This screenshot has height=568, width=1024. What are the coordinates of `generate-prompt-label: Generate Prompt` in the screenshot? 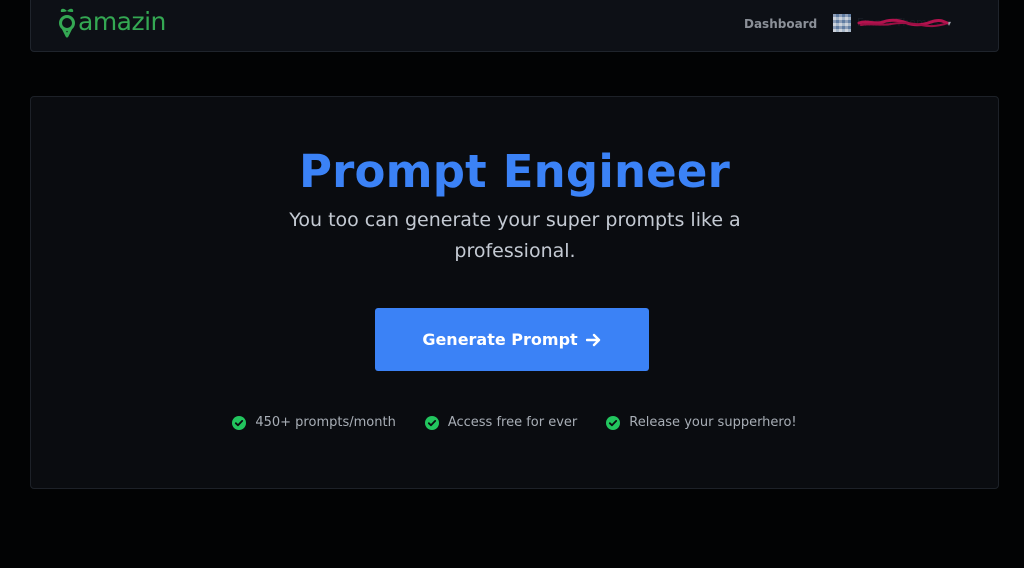 It's located at (500, 339).